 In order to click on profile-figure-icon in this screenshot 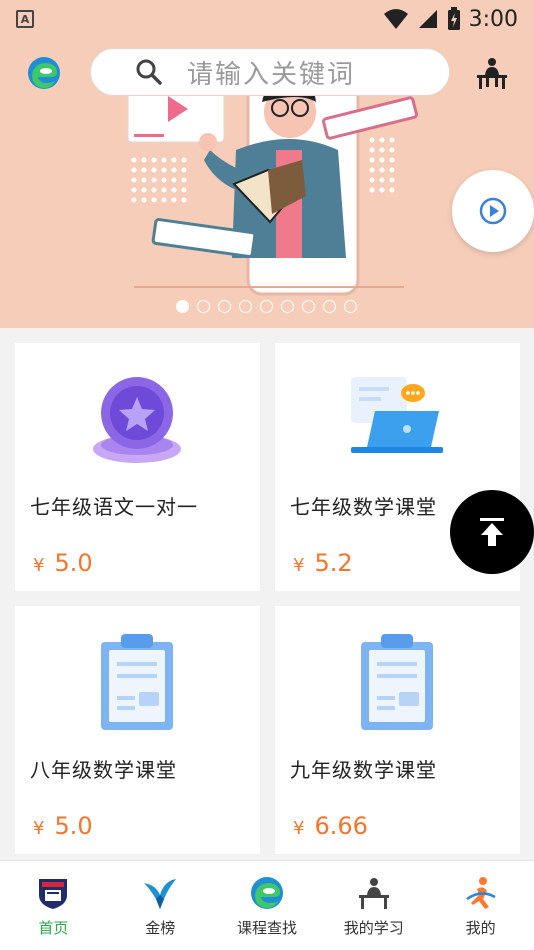, I will do `click(480, 893)`.